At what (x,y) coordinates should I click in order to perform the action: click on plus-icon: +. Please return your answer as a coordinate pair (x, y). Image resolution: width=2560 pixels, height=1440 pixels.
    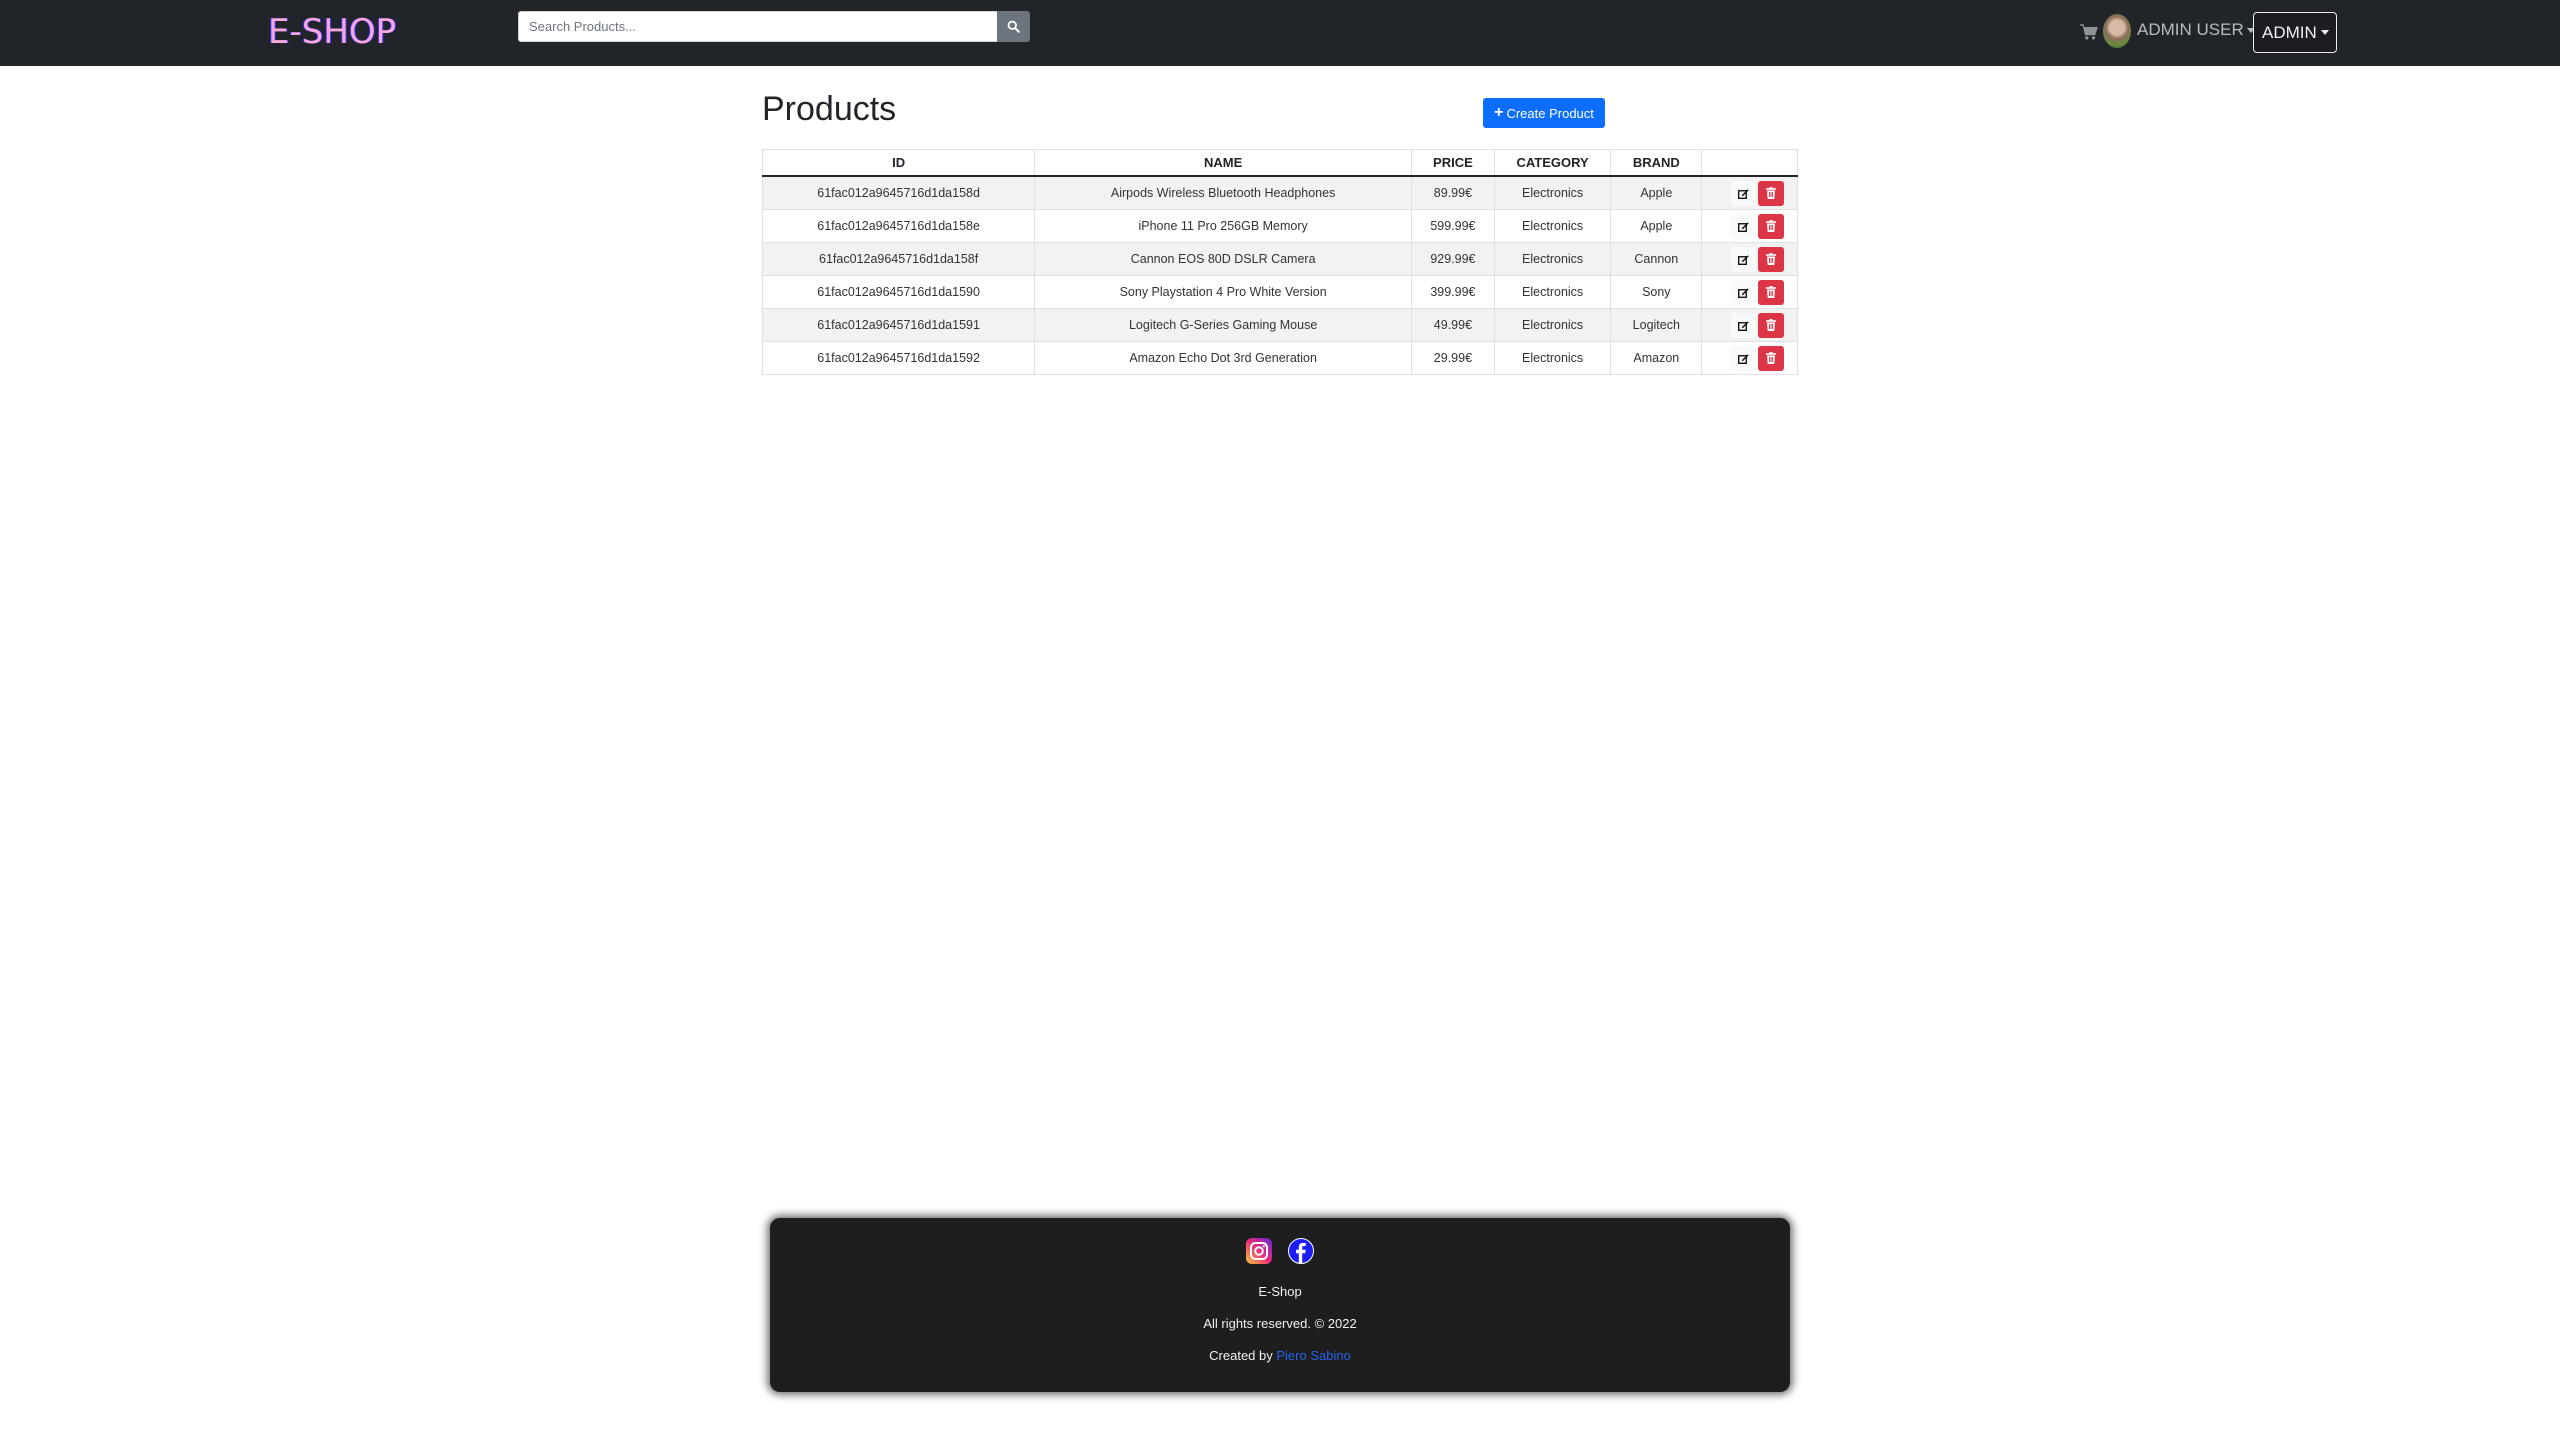
    Looking at the image, I should click on (1499, 112).